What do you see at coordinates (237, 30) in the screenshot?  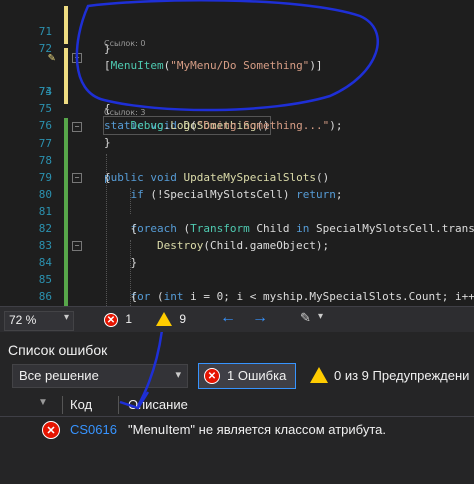 I see `code-line: 71 }` at bounding box center [237, 30].